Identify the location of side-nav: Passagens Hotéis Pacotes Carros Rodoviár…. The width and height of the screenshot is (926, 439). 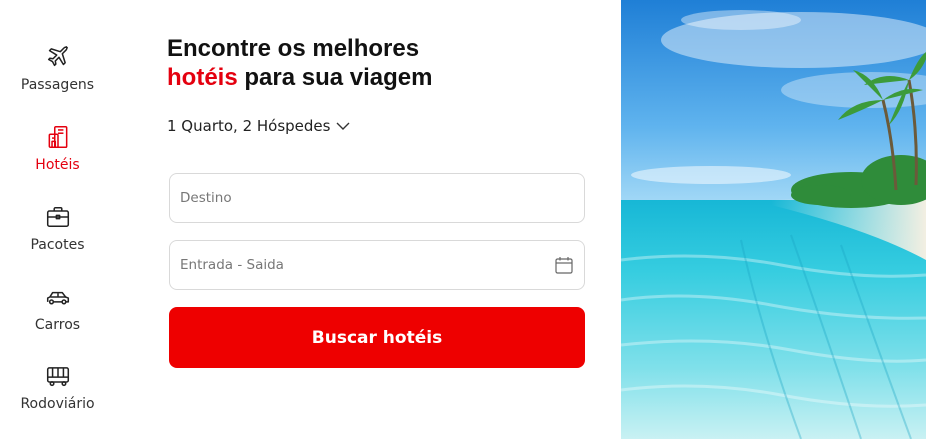
(57, 219).